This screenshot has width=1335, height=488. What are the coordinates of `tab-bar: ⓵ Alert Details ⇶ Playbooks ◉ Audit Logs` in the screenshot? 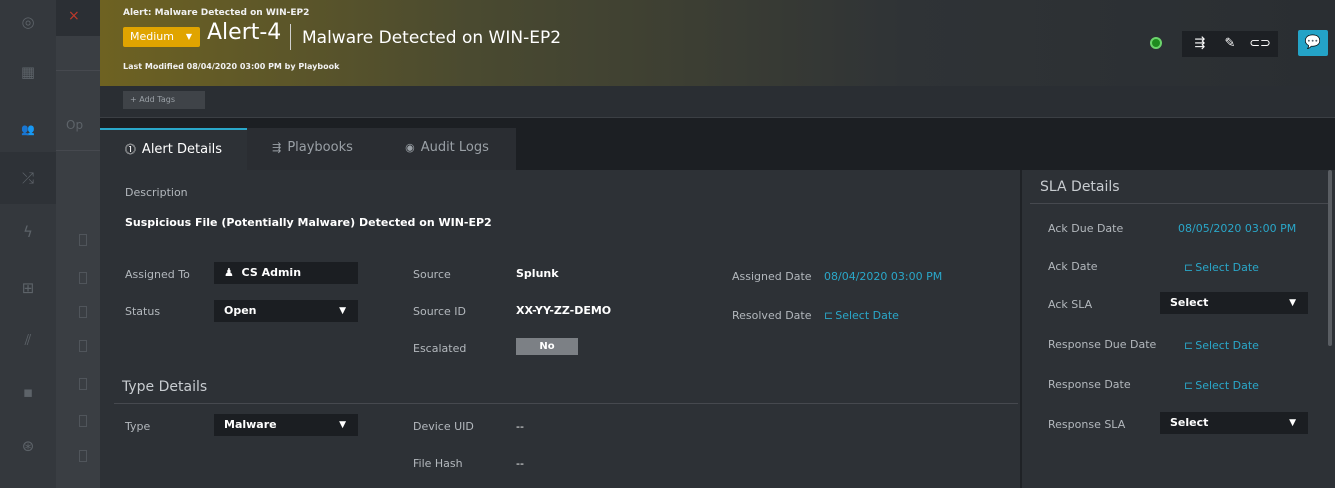 It's located at (717, 144).